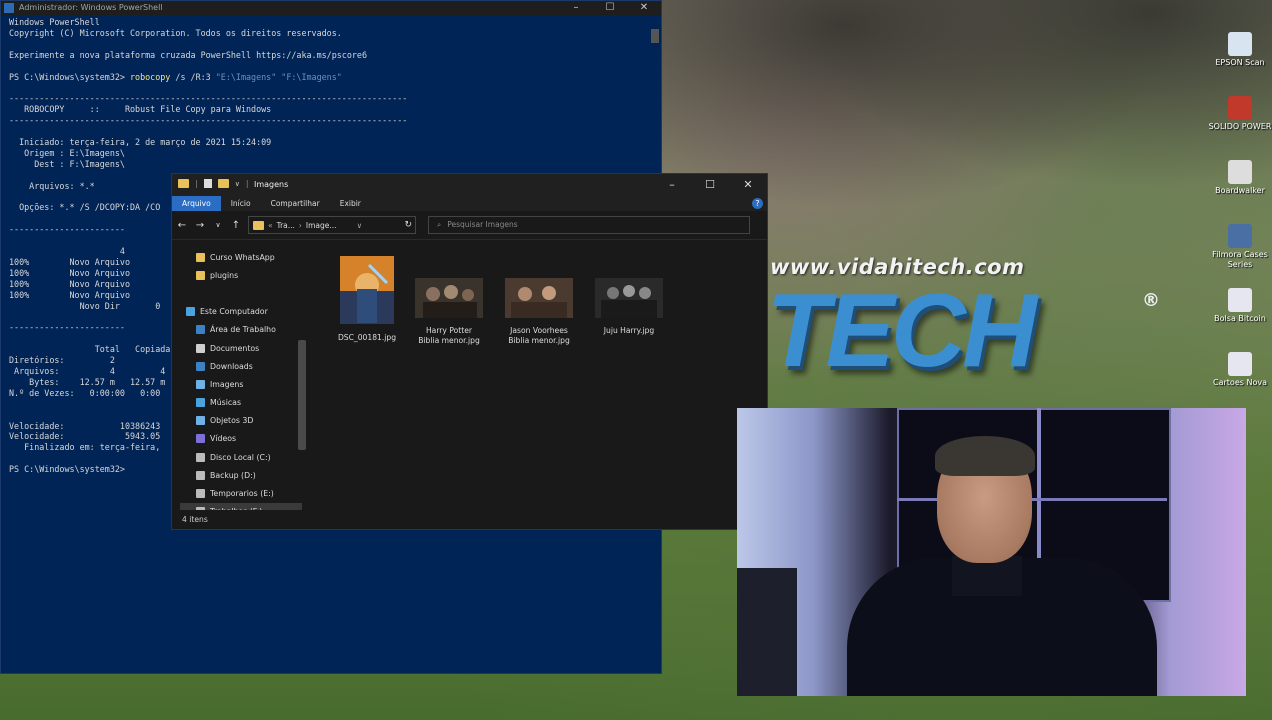 The width and height of the screenshot is (1272, 720). Describe the element at coordinates (302, 395) in the screenshot. I see `navigation-pane-scrollbar` at that location.